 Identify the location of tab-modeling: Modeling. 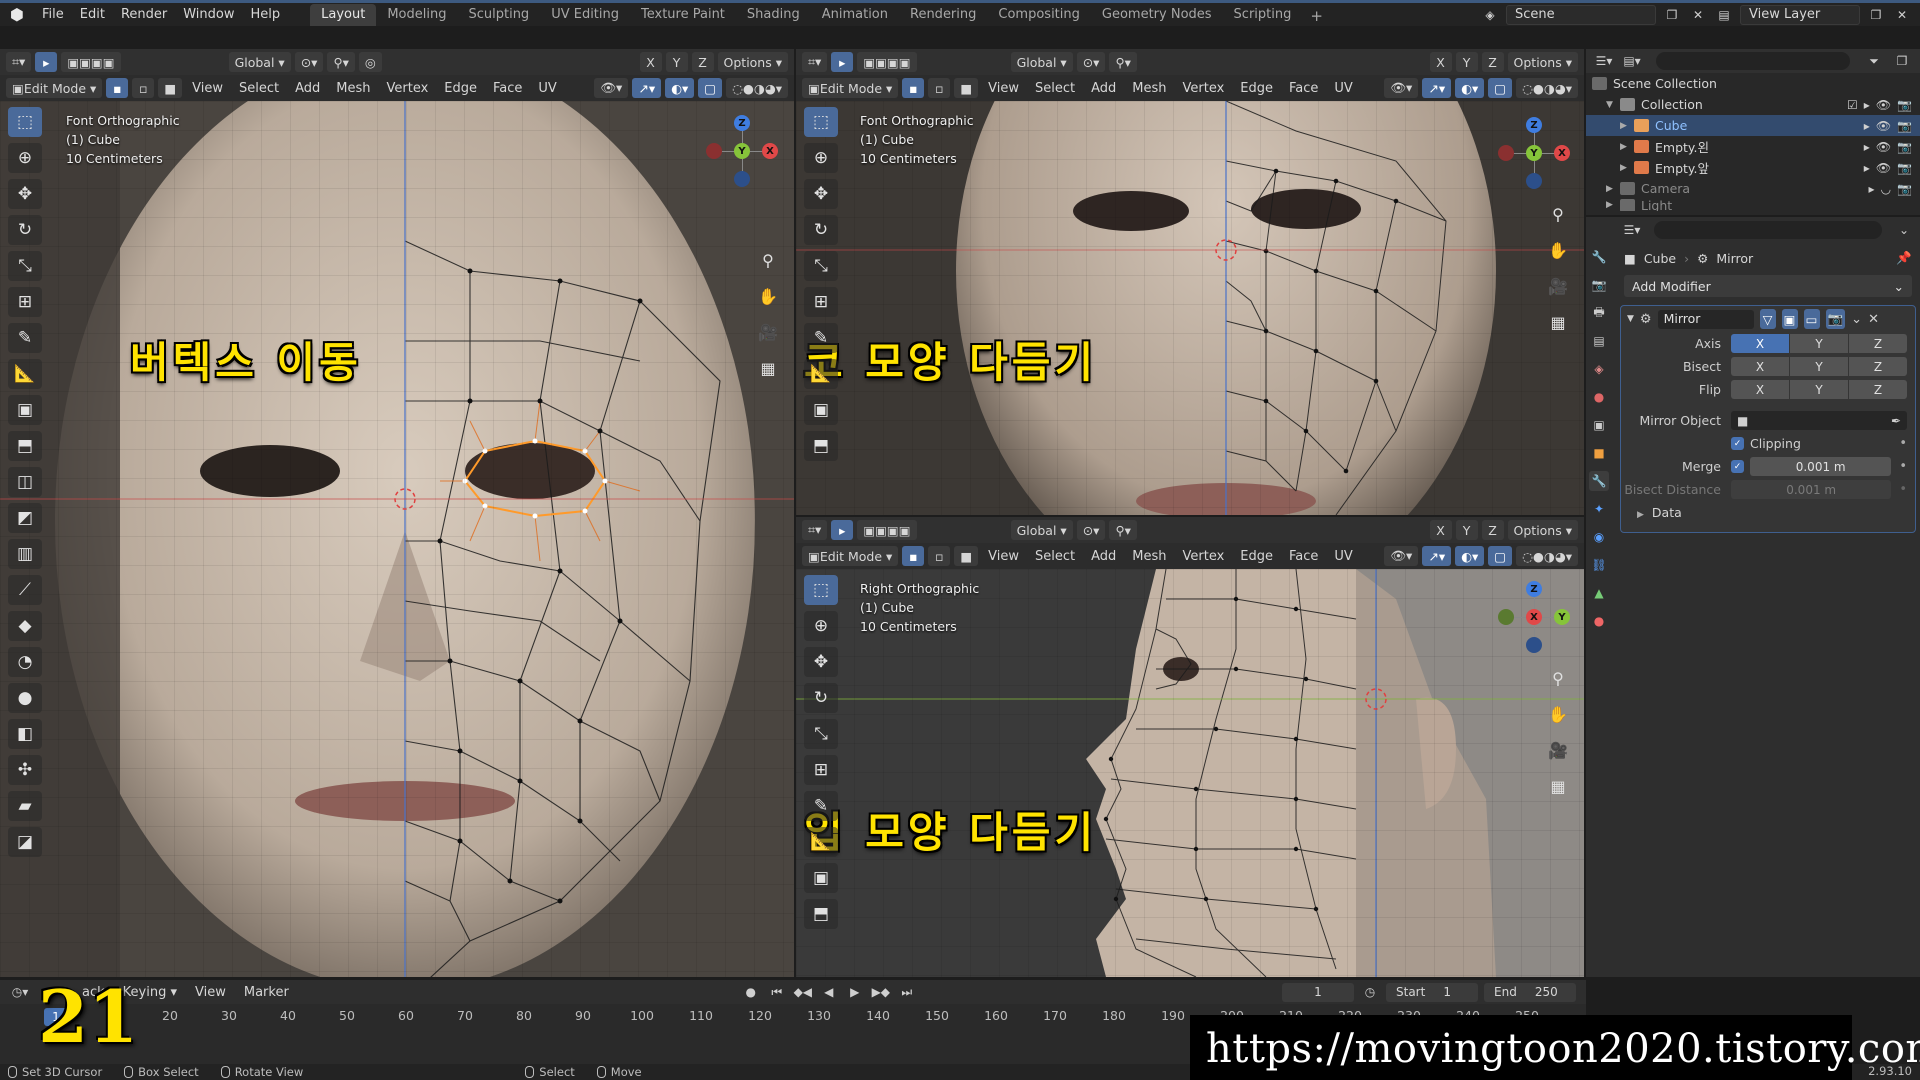
(416, 15).